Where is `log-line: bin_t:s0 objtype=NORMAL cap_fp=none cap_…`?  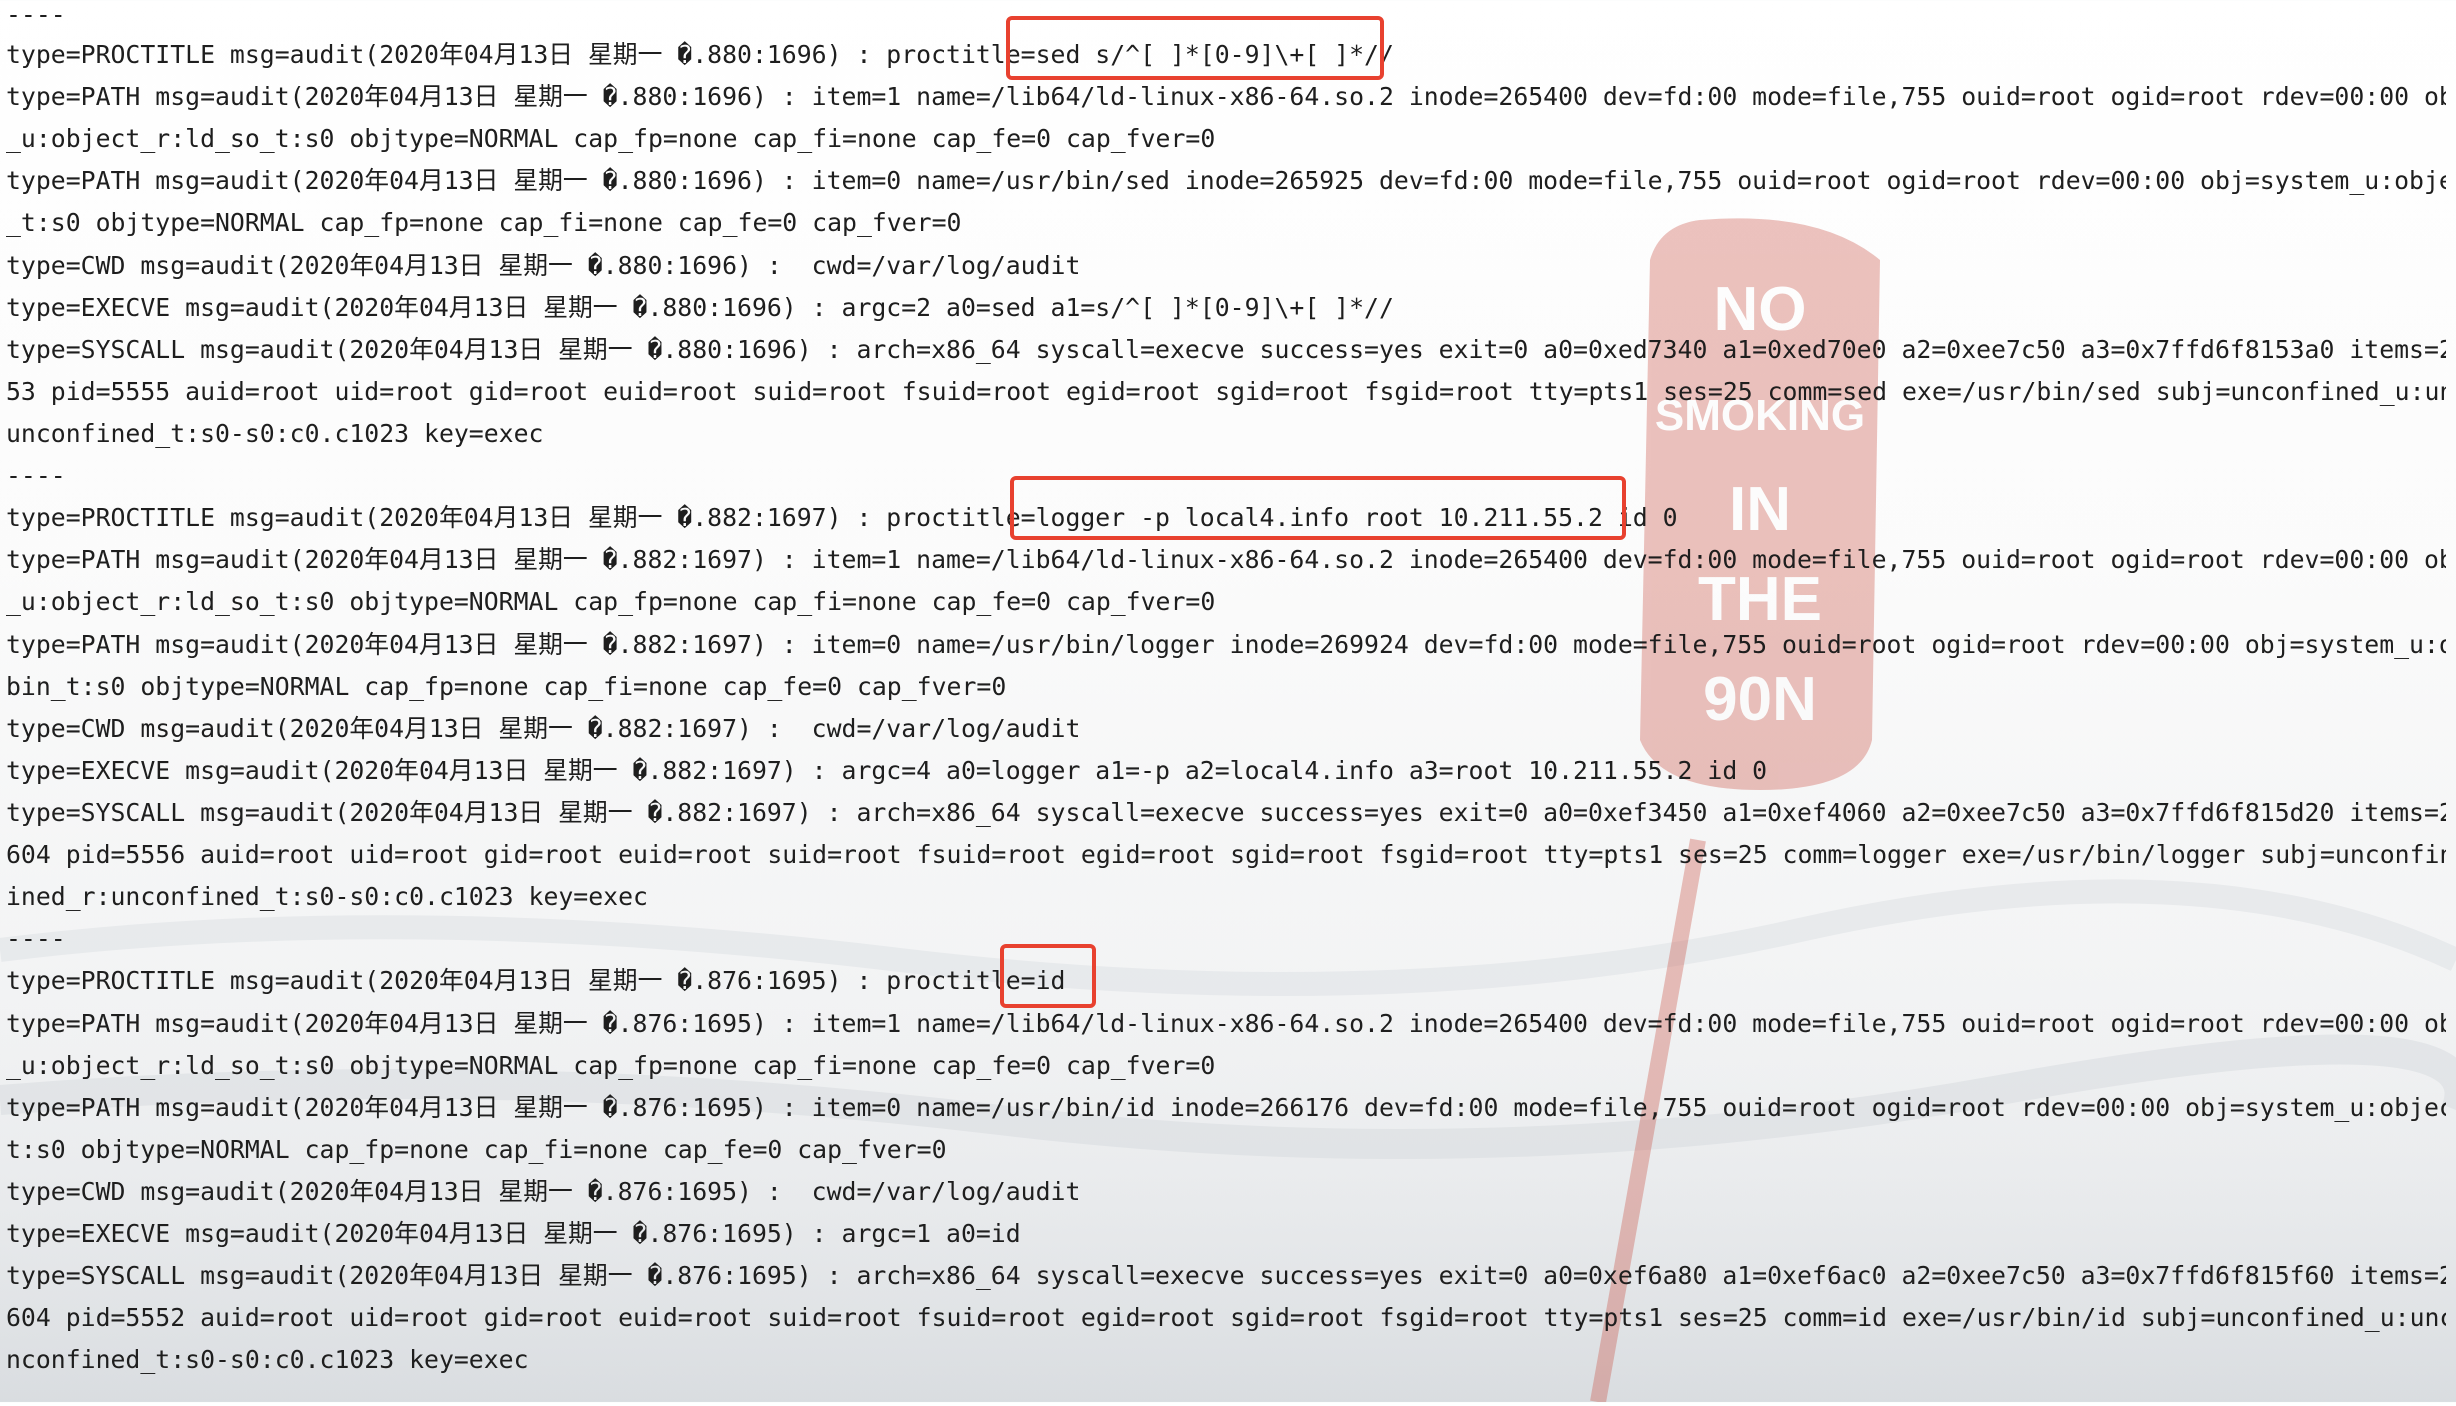
log-line: bin_t:s0 objtype=NORMAL cap_fp=none cap_… is located at coordinates (506, 686).